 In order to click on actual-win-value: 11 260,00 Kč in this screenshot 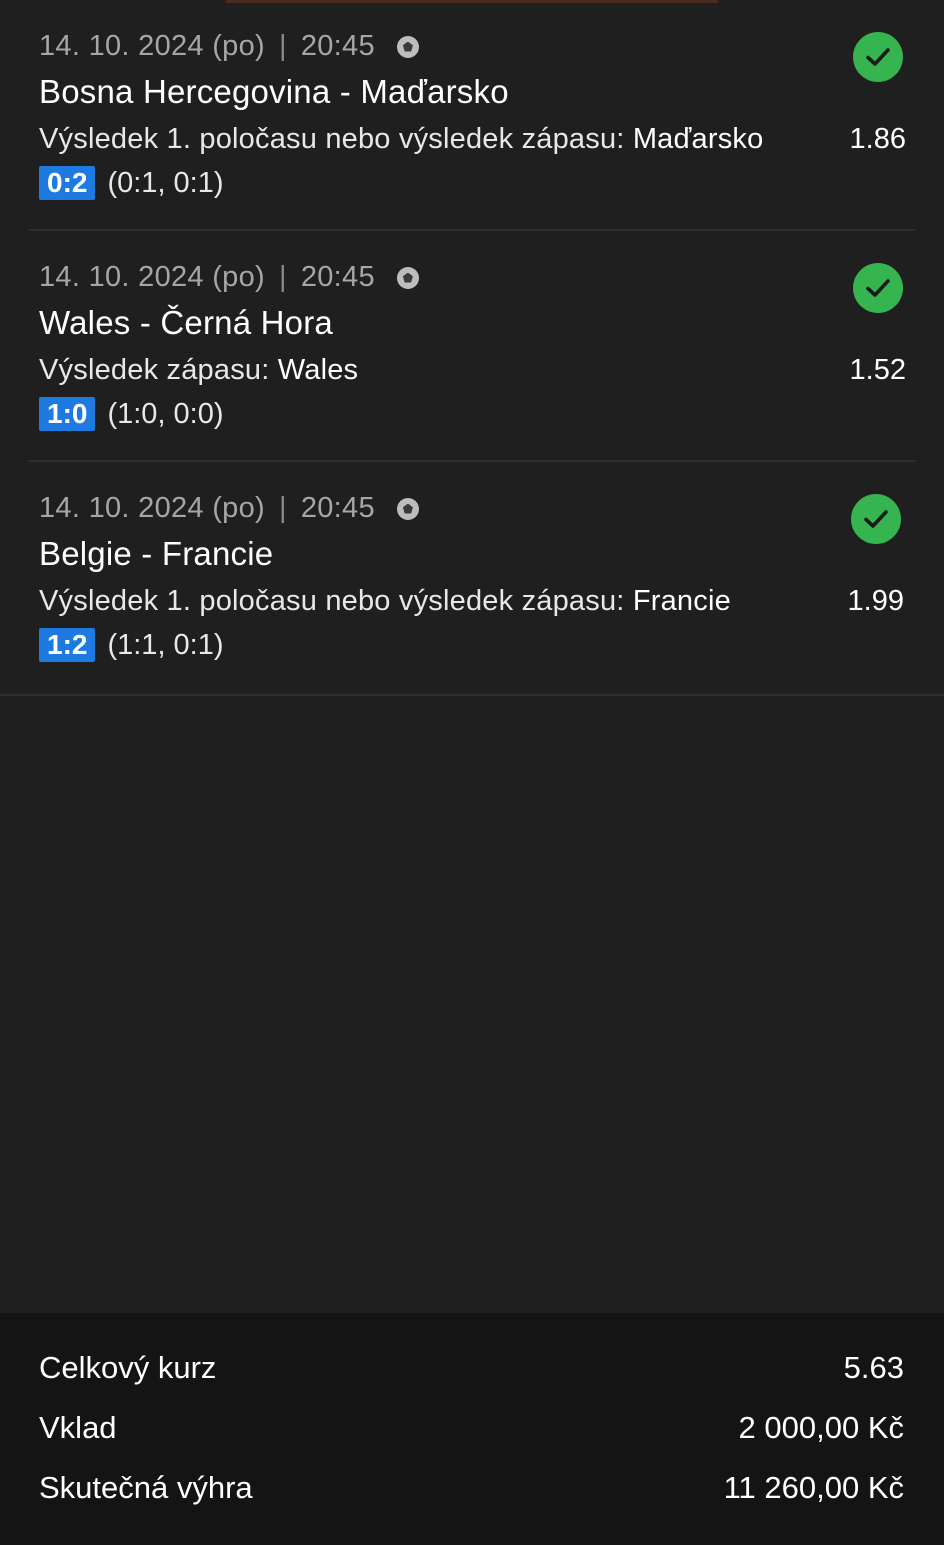, I will do `click(813, 1487)`.